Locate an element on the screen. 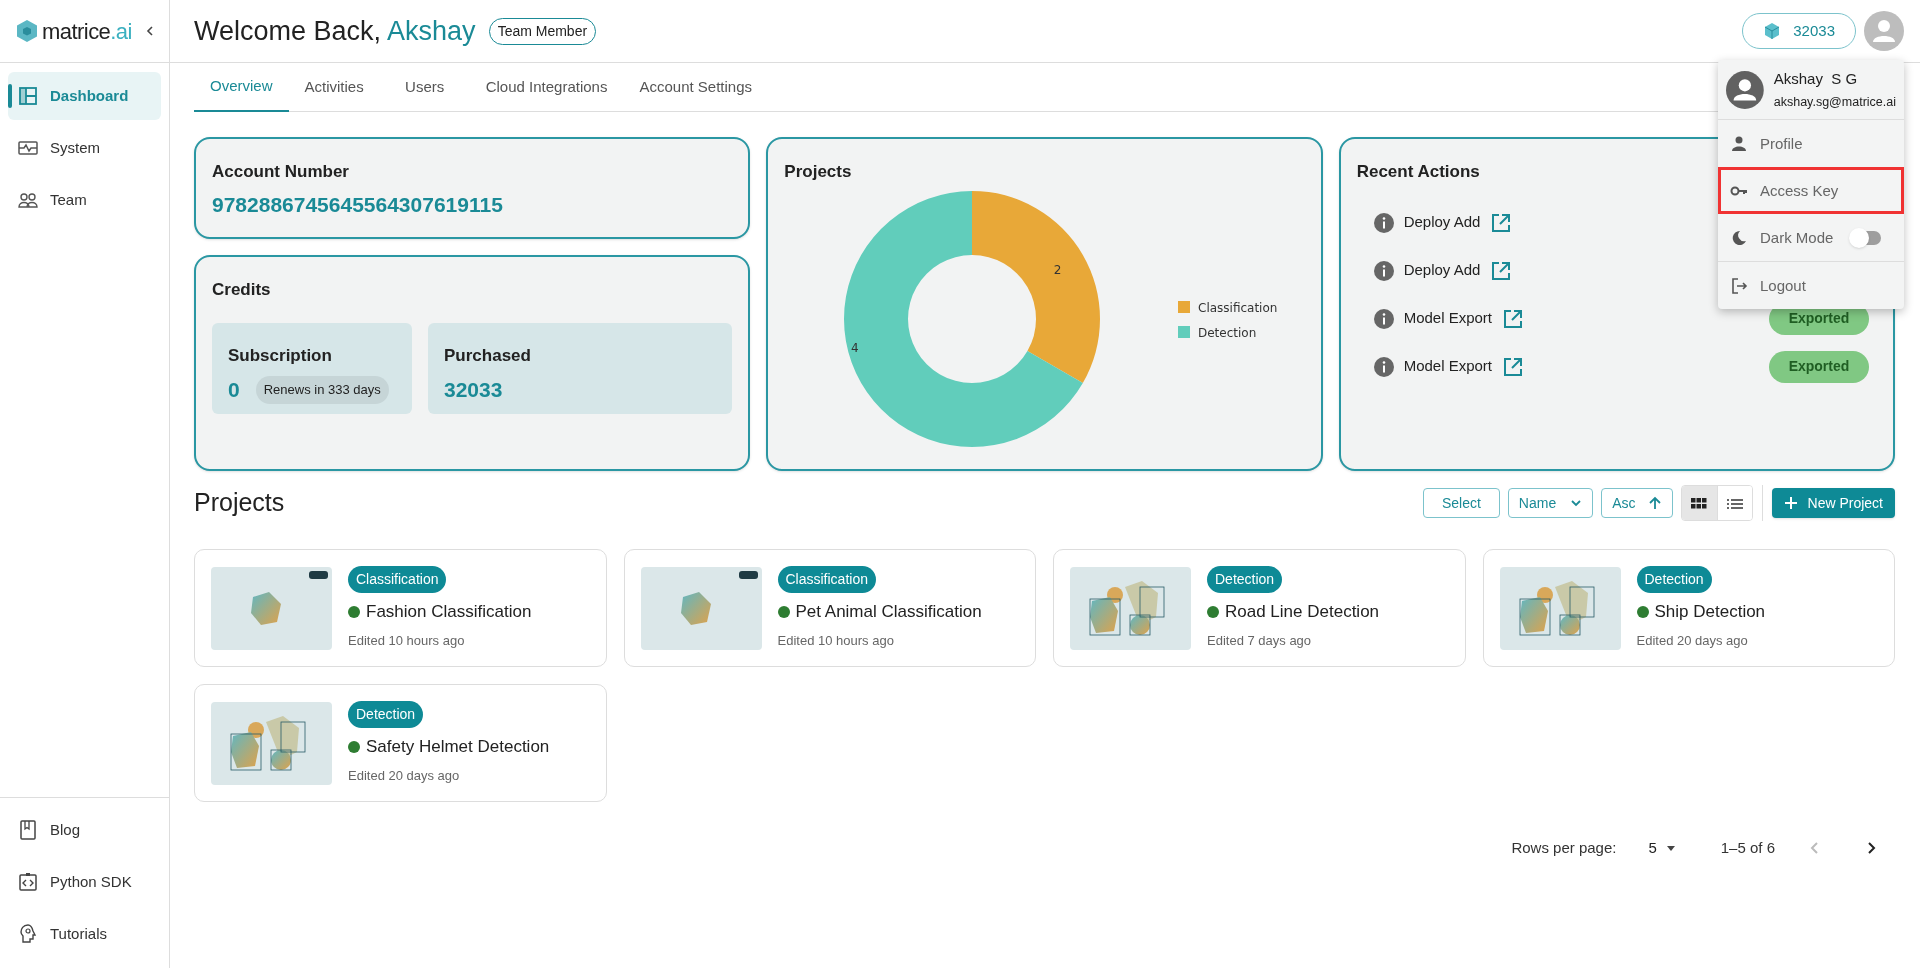 Image resolution: width=1920 pixels, height=968 pixels. logo-text: matrice.ai is located at coordinates (87, 31).